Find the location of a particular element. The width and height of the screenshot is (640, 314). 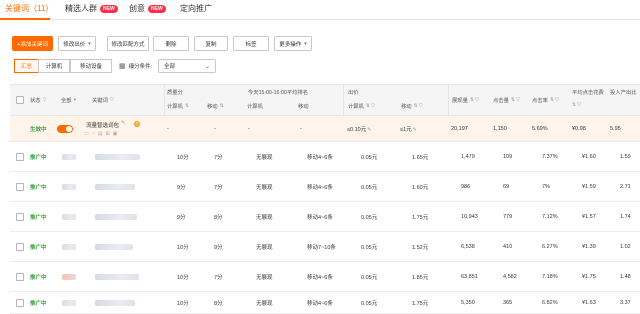

bid-mobile-value: 1.85元 is located at coordinates (420, 277).